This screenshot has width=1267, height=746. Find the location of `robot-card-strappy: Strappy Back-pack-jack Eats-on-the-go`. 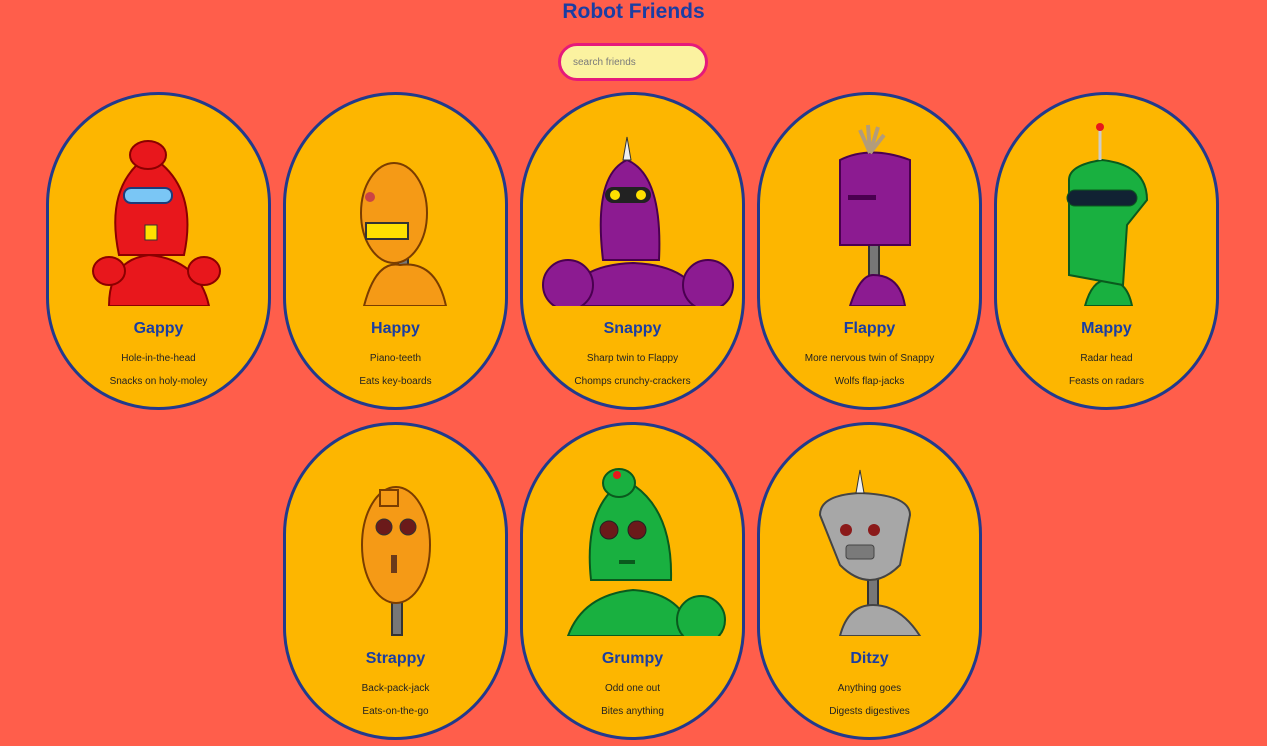

robot-card-strappy: Strappy Back-pack-jack Eats-on-the-go is located at coordinates (395, 581).